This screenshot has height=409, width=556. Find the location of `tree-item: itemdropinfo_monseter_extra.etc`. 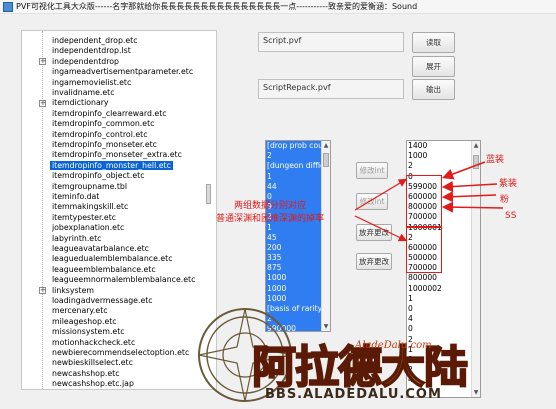

tree-item: itemdropinfo_monseter_extra.etc is located at coordinates (117, 155).